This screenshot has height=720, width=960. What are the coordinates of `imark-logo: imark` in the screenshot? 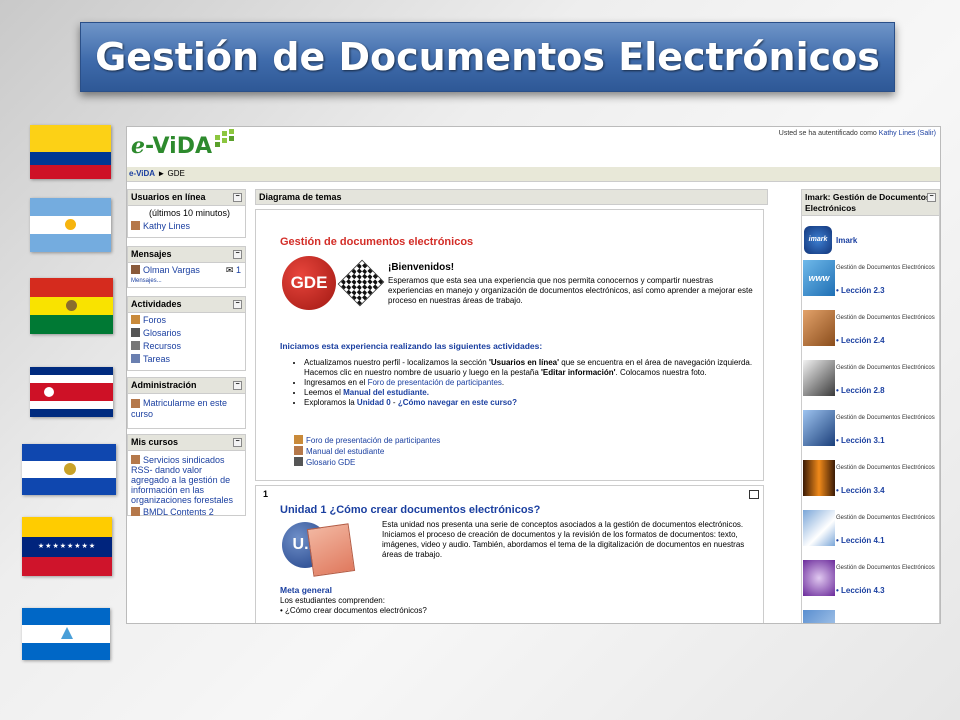 It's located at (818, 240).